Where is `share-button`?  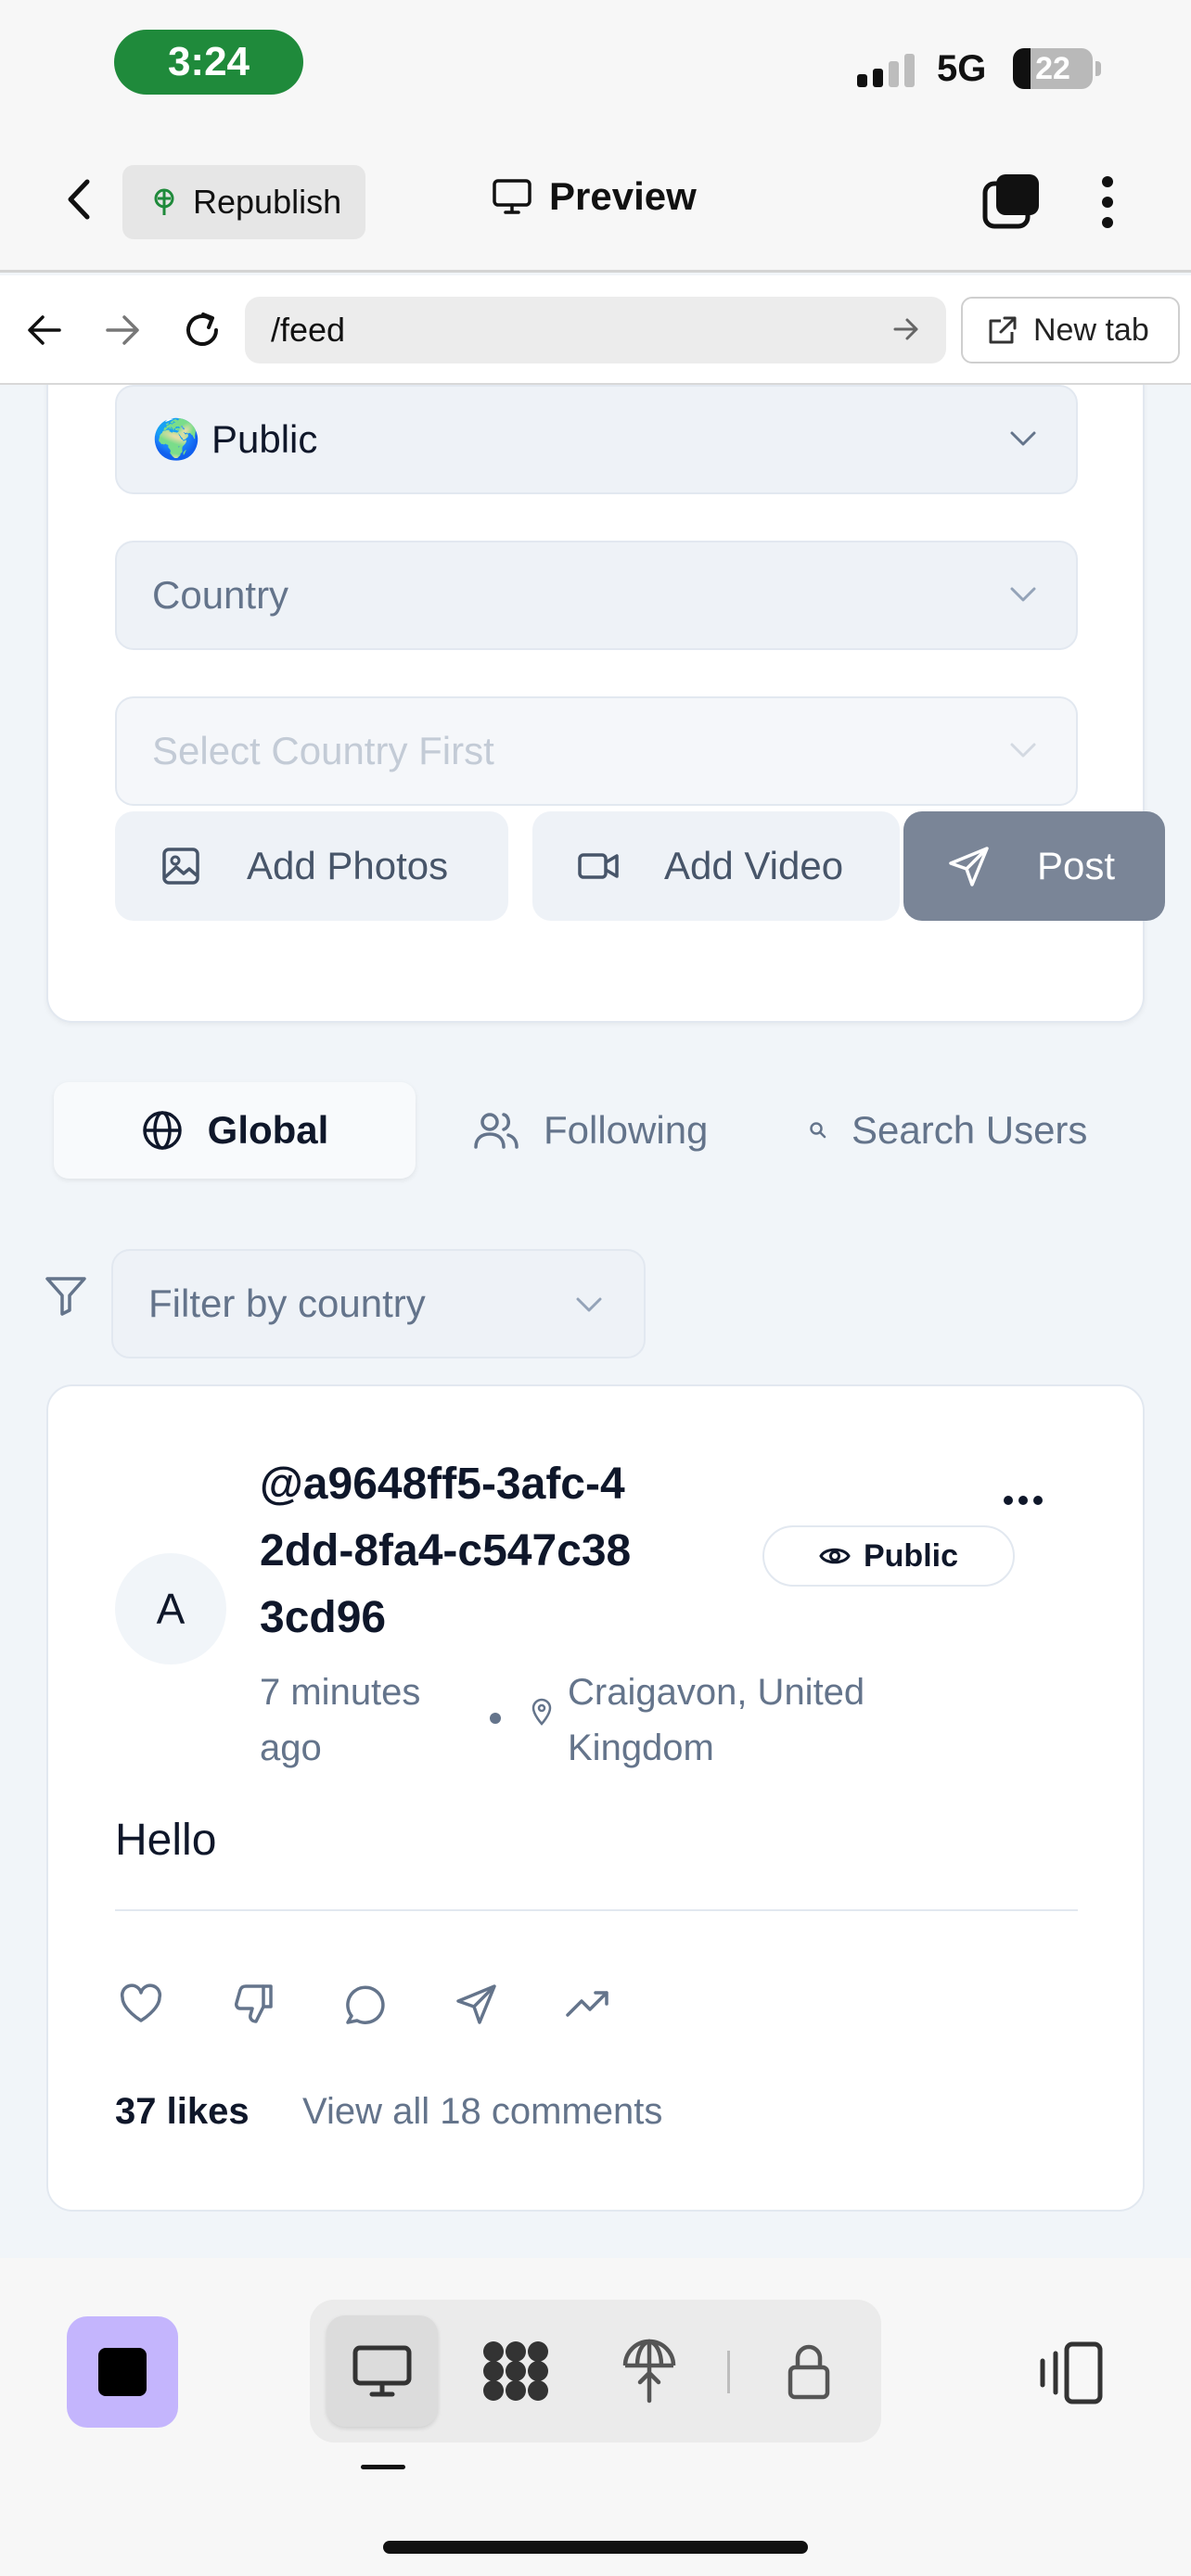
share-button is located at coordinates (477, 2004).